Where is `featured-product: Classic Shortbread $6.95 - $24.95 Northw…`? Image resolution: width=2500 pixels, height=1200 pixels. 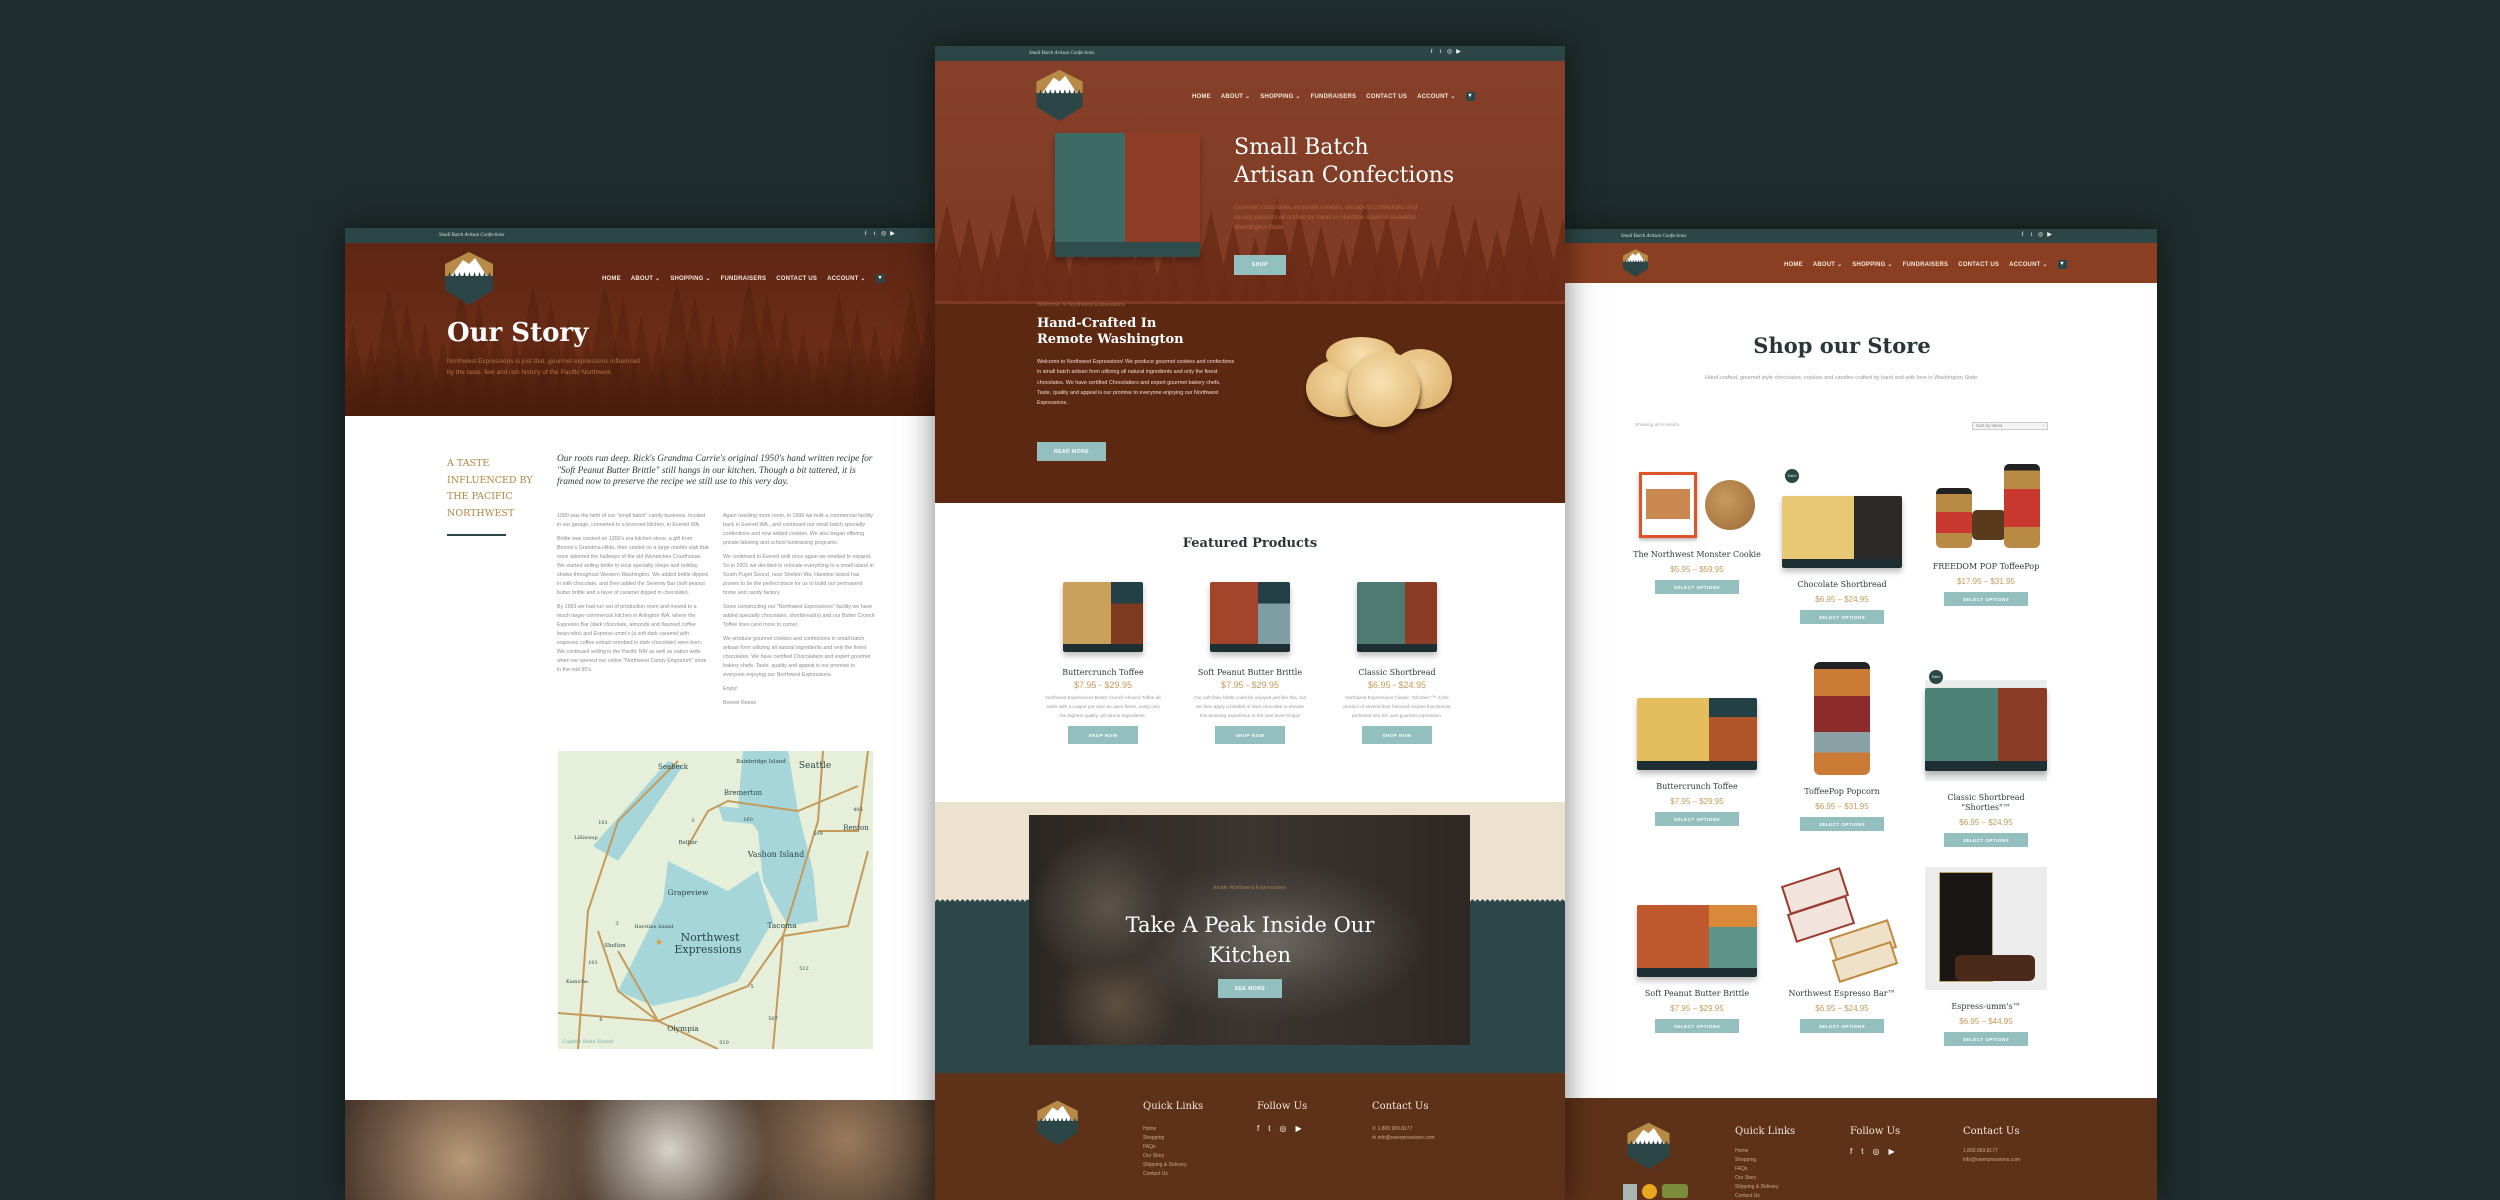 featured-product: Classic Shortbread $6.95 - $24.95 Northw… is located at coordinates (1397, 663).